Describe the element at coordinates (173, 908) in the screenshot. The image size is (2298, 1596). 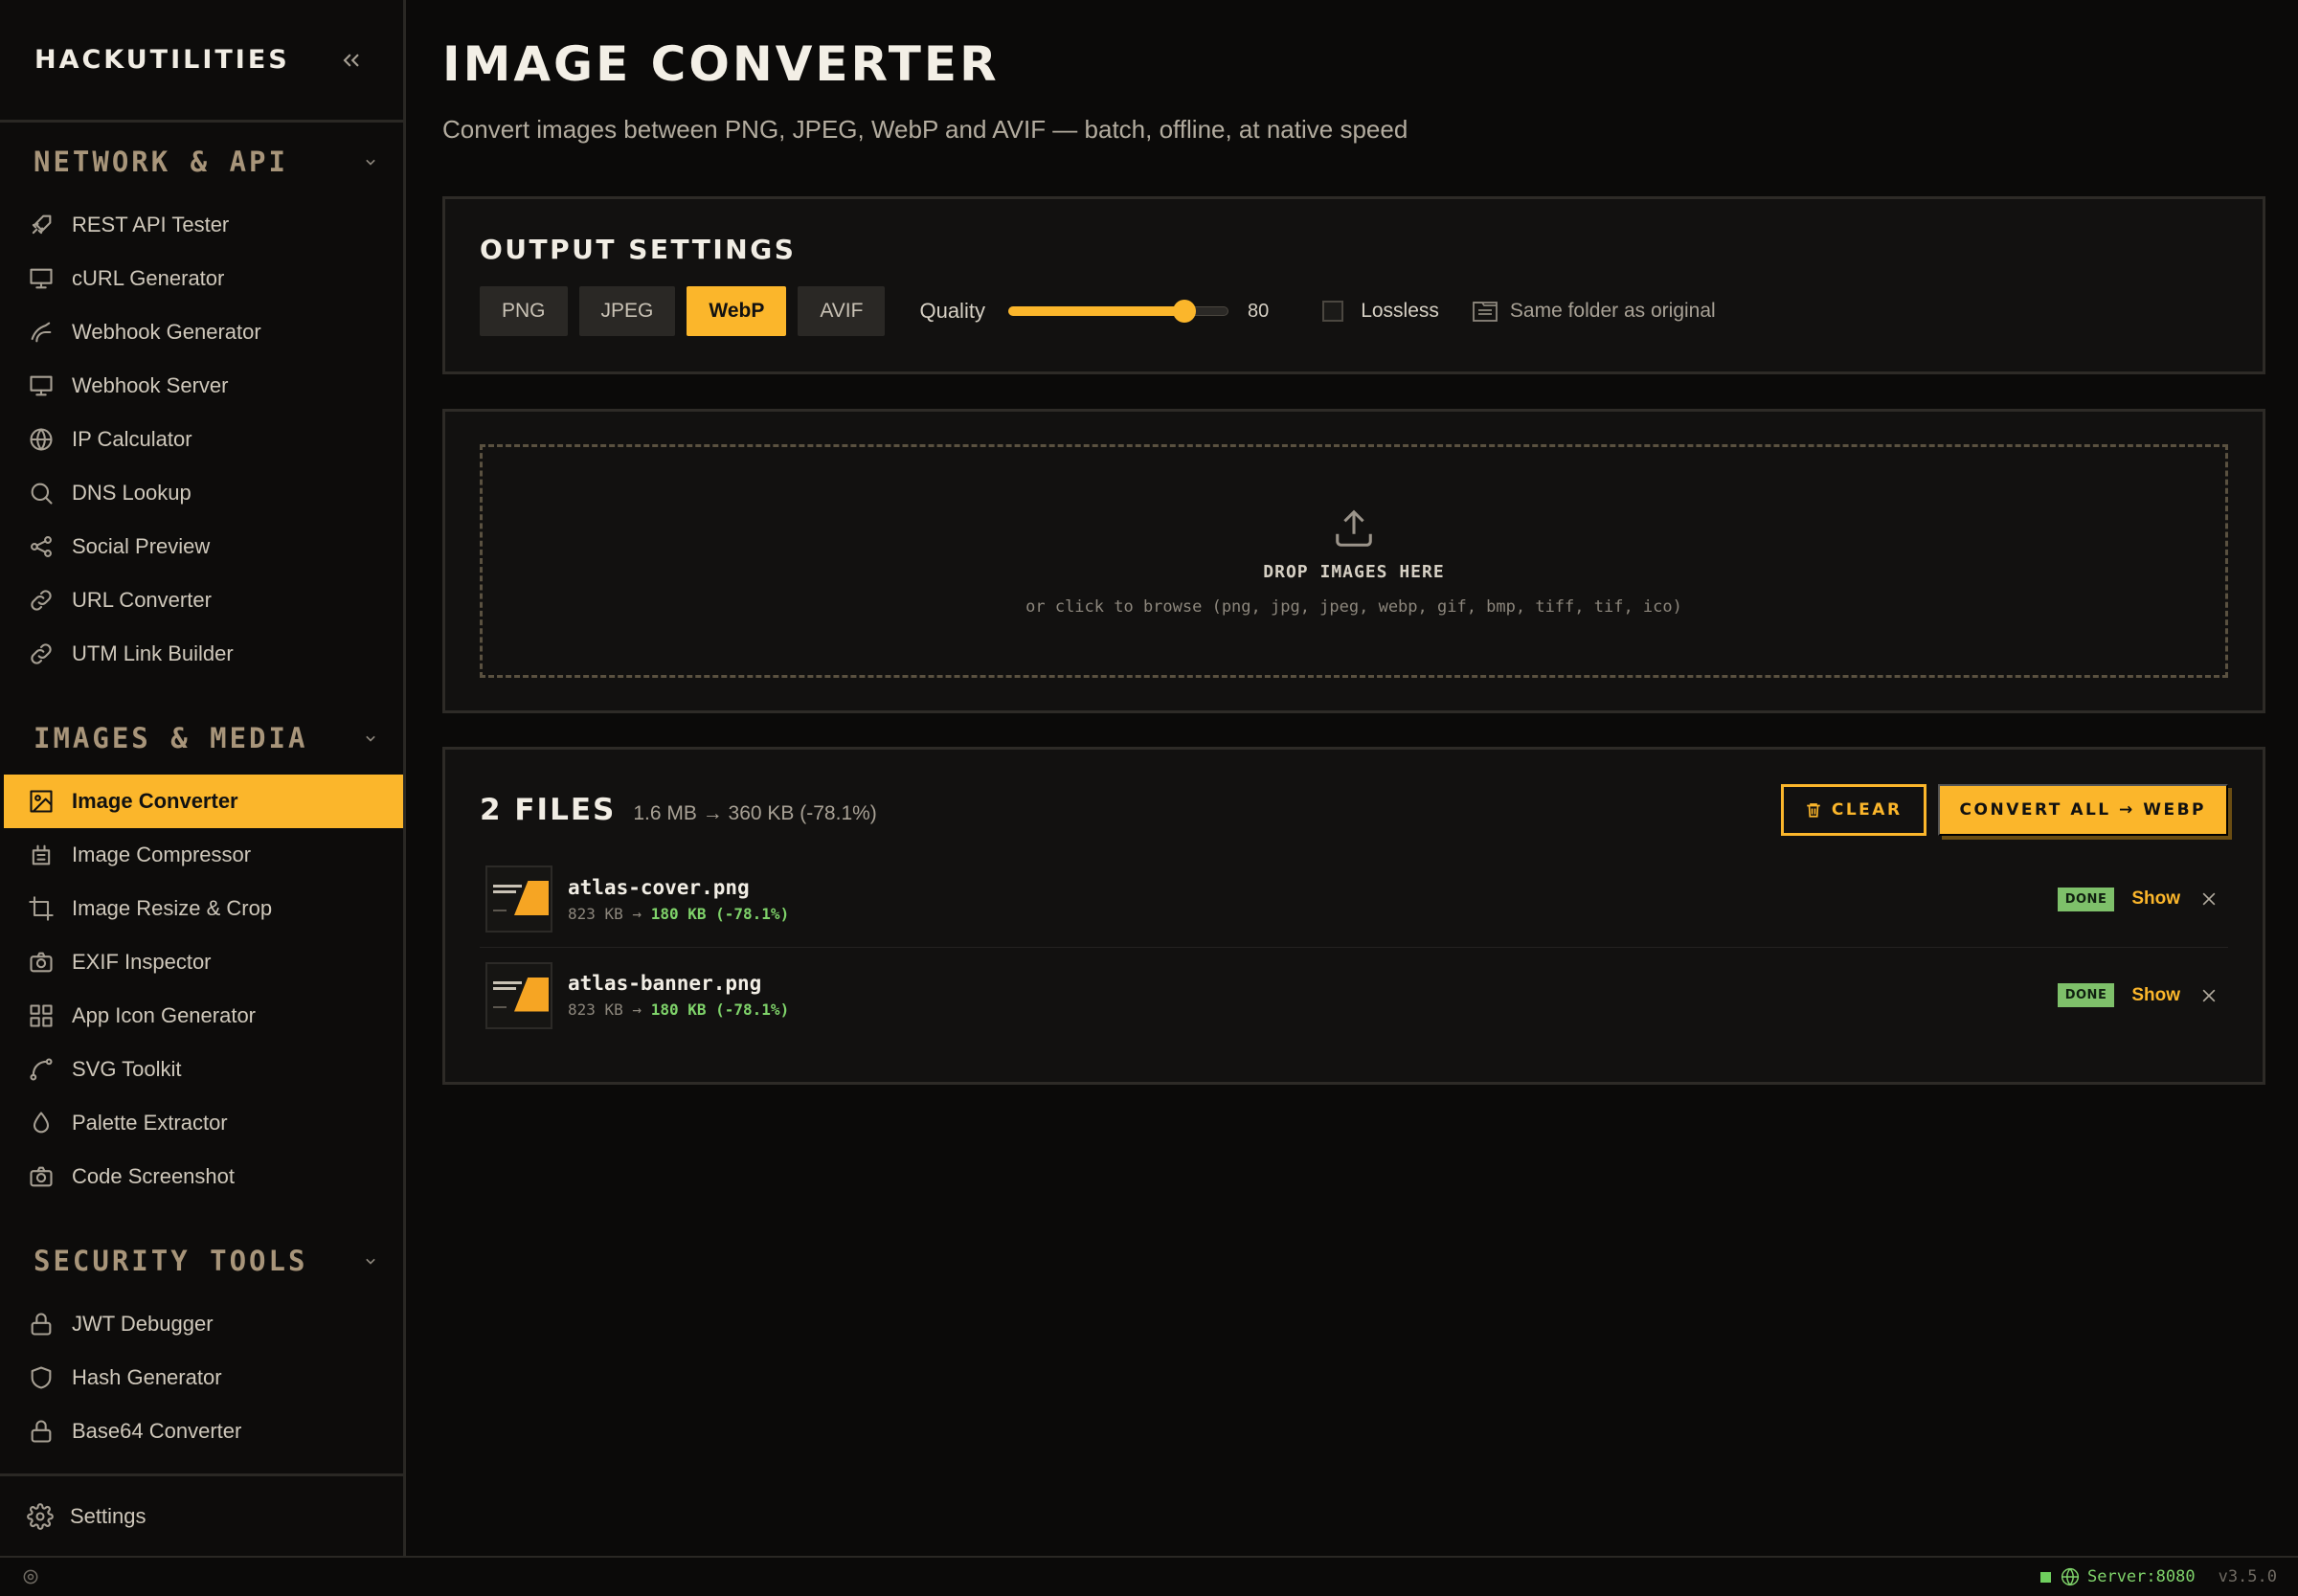
I see `sidebar-item-label: Image Resize & Crop` at that location.